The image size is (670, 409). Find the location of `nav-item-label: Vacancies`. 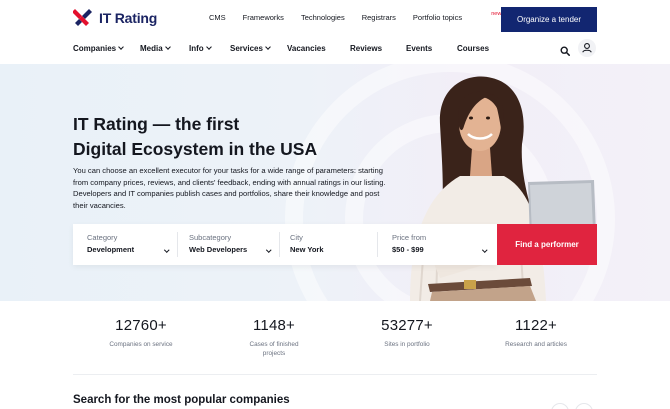

nav-item-label: Vacancies is located at coordinates (306, 48).